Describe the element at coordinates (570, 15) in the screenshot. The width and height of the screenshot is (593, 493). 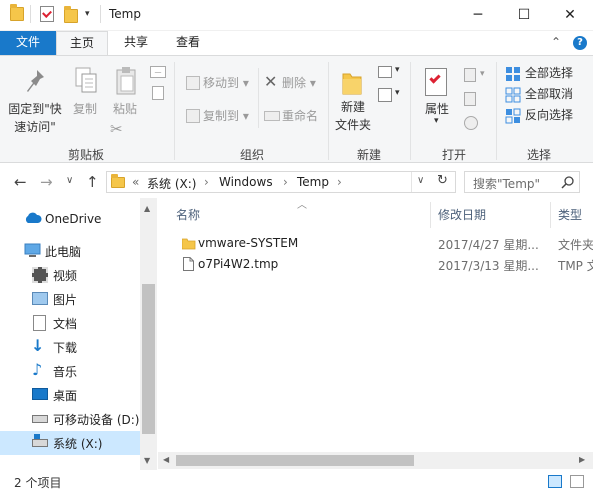
I see `close-button: ✕` at that location.